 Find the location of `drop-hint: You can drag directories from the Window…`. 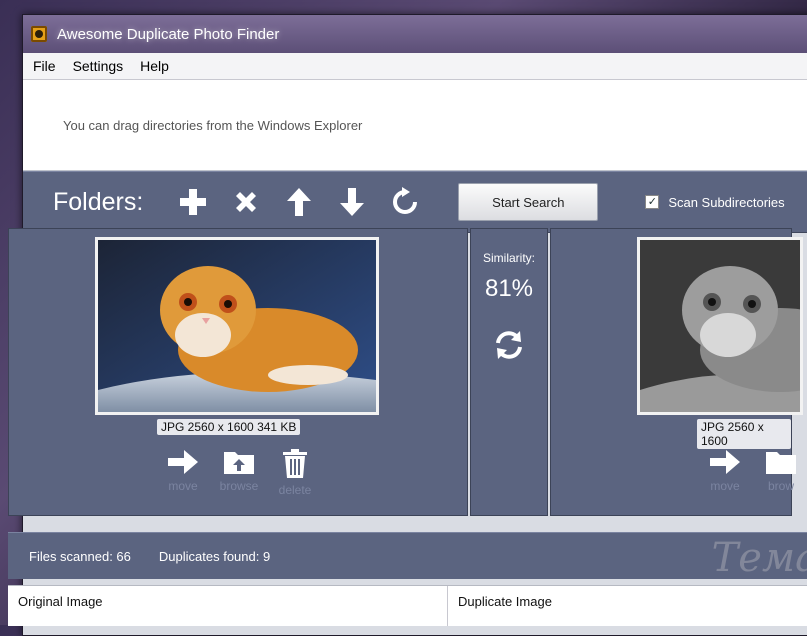

drop-hint: You can drag directories from the Window… is located at coordinates (213, 125).